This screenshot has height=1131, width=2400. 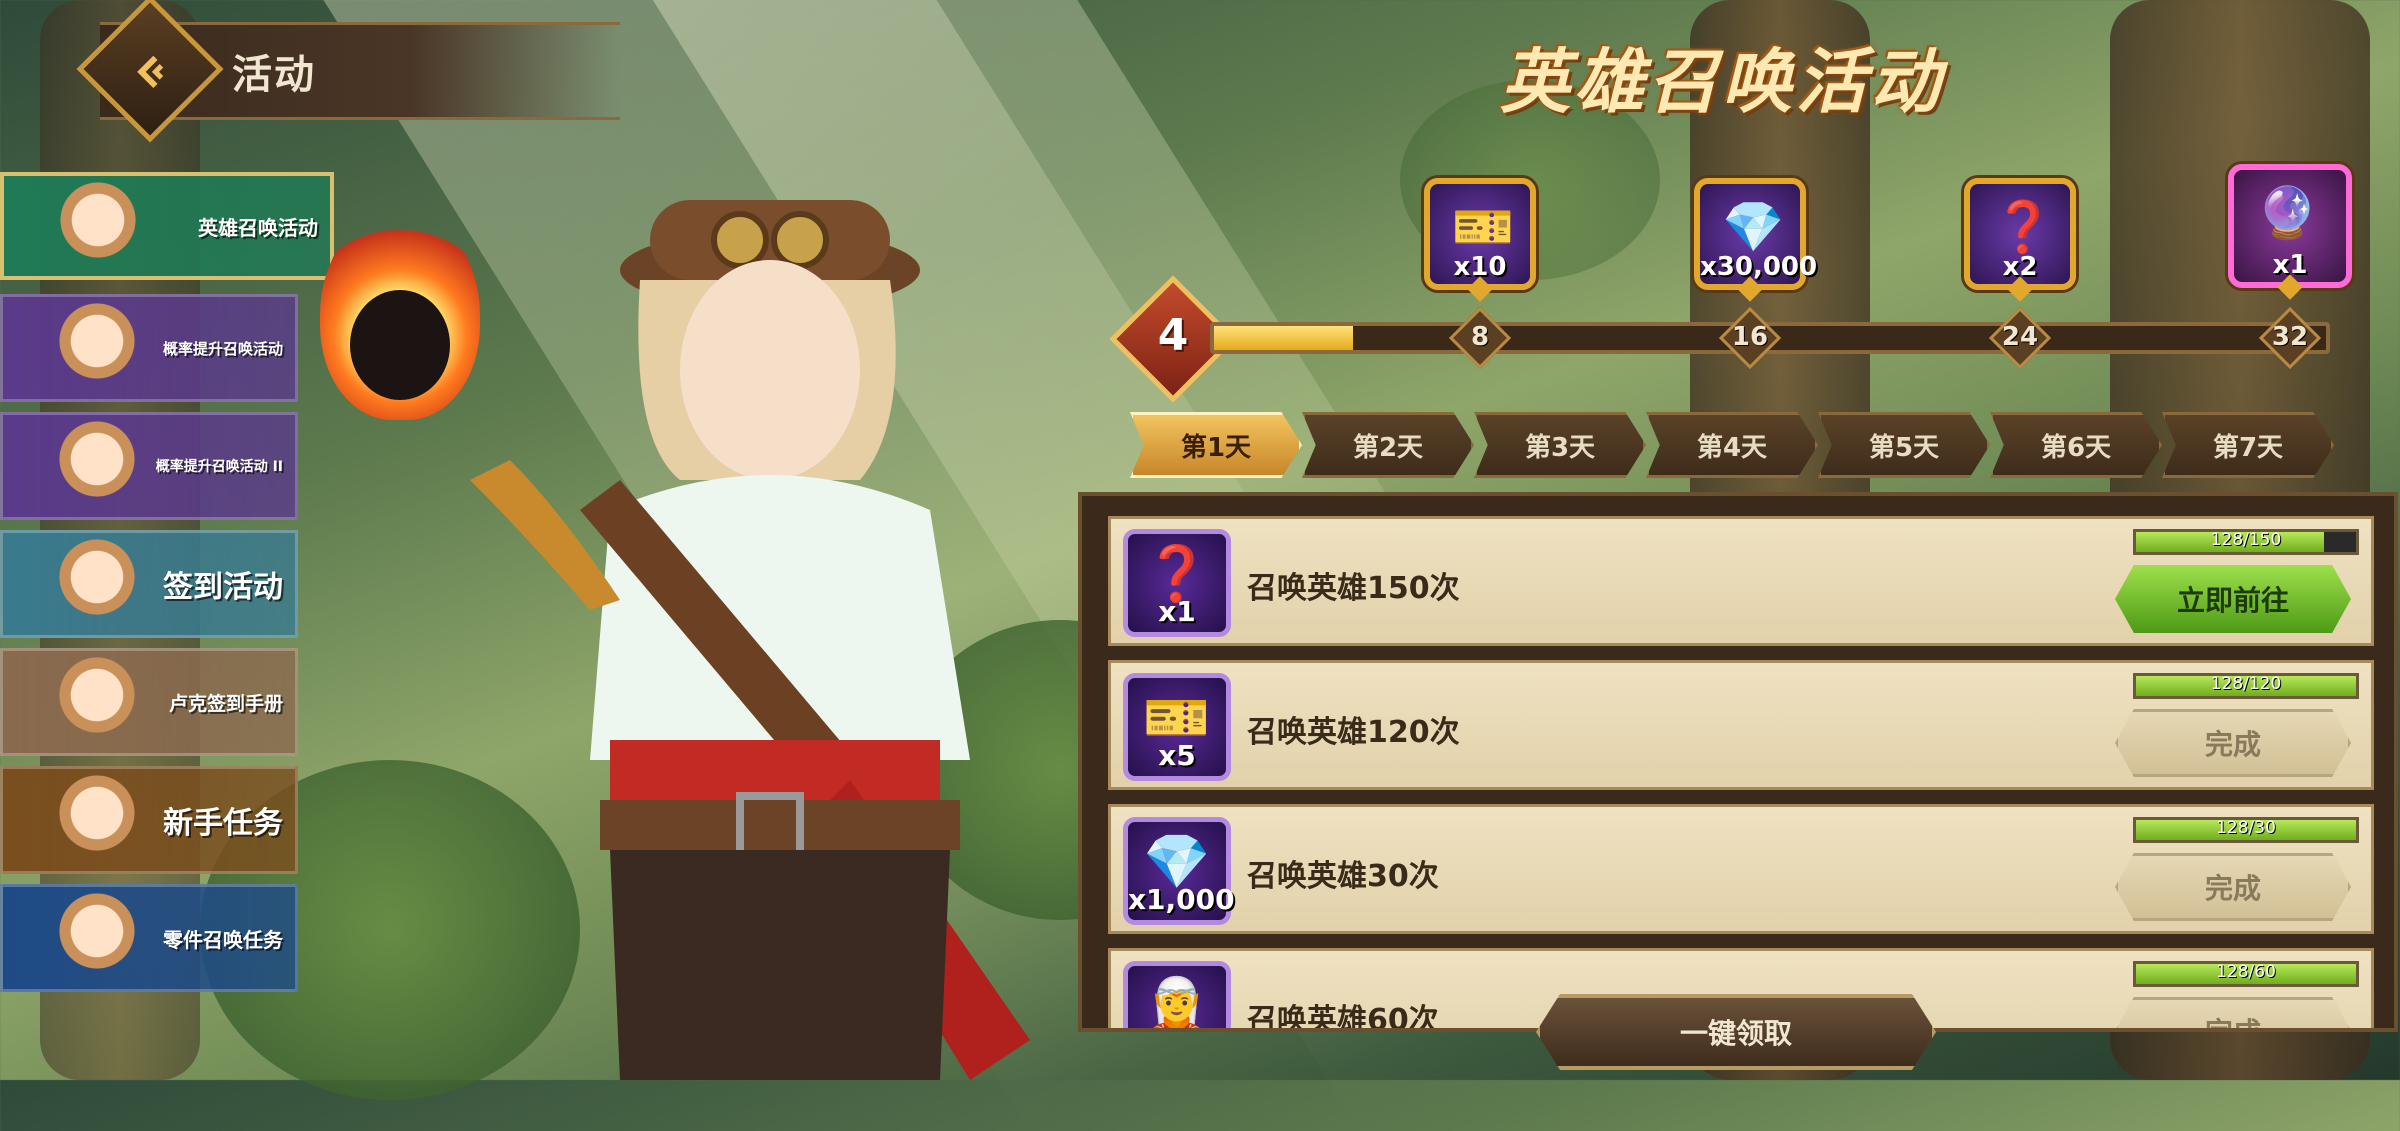 I want to click on task-label: 召唤英雄30次, so click(x=1343, y=876).